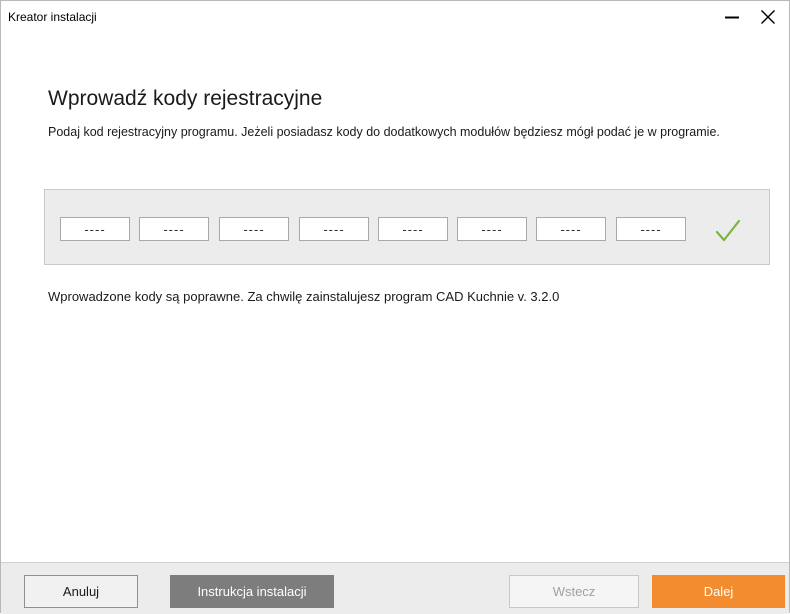  I want to click on window-title: Kreator instalacji, so click(52, 17).